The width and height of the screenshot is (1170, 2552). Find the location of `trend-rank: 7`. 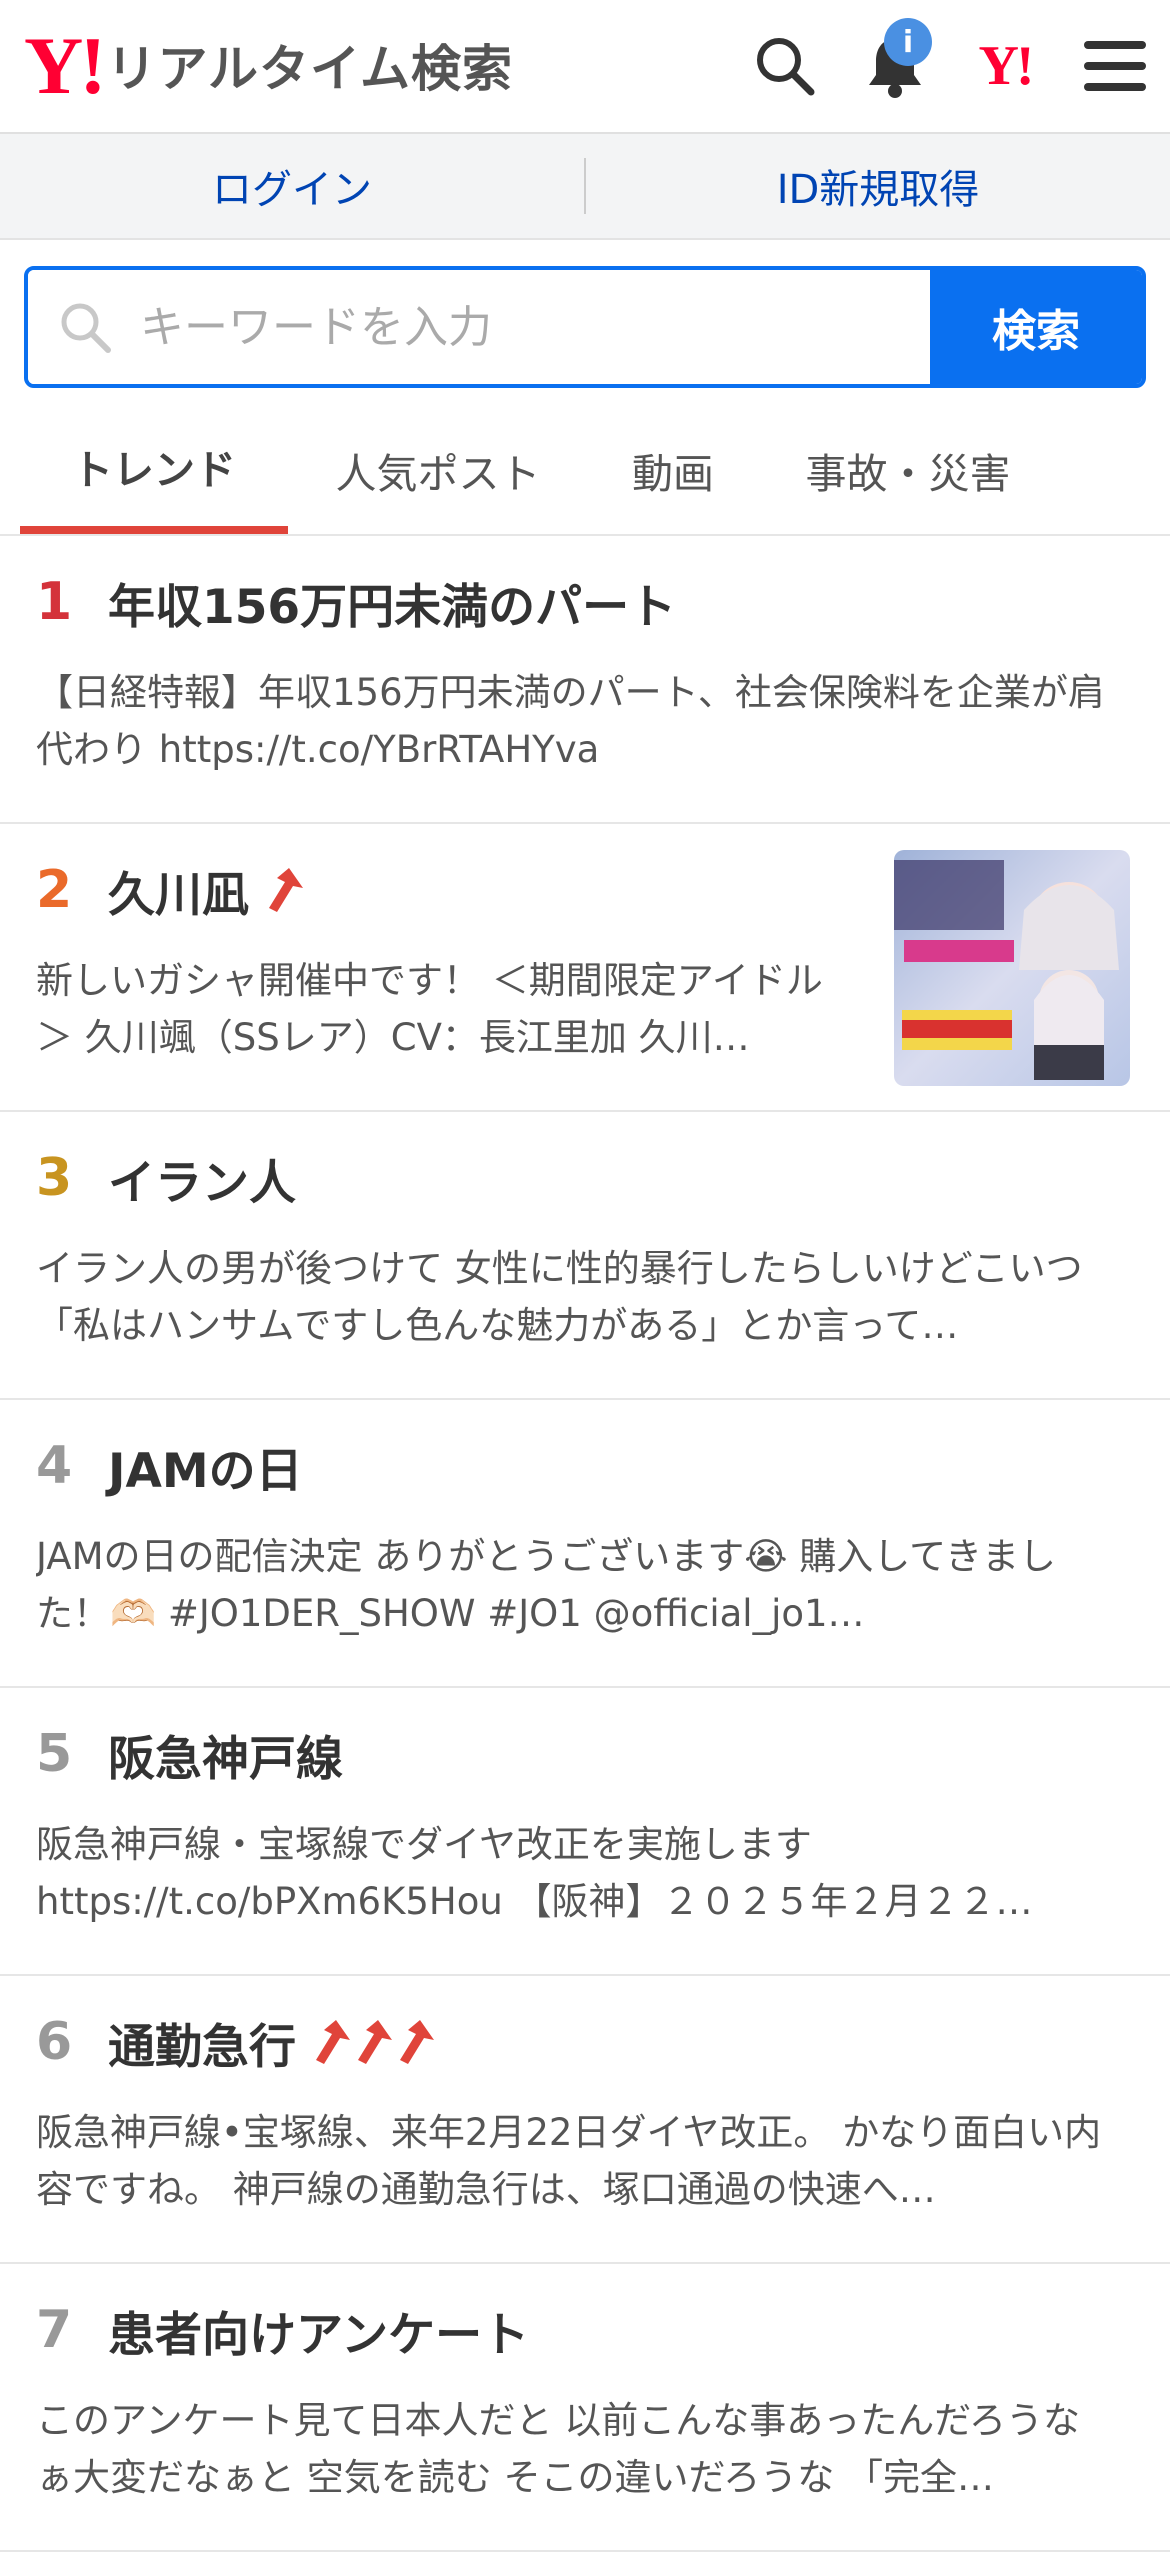

trend-rank: 7 is located at coordinates (54, 2330).